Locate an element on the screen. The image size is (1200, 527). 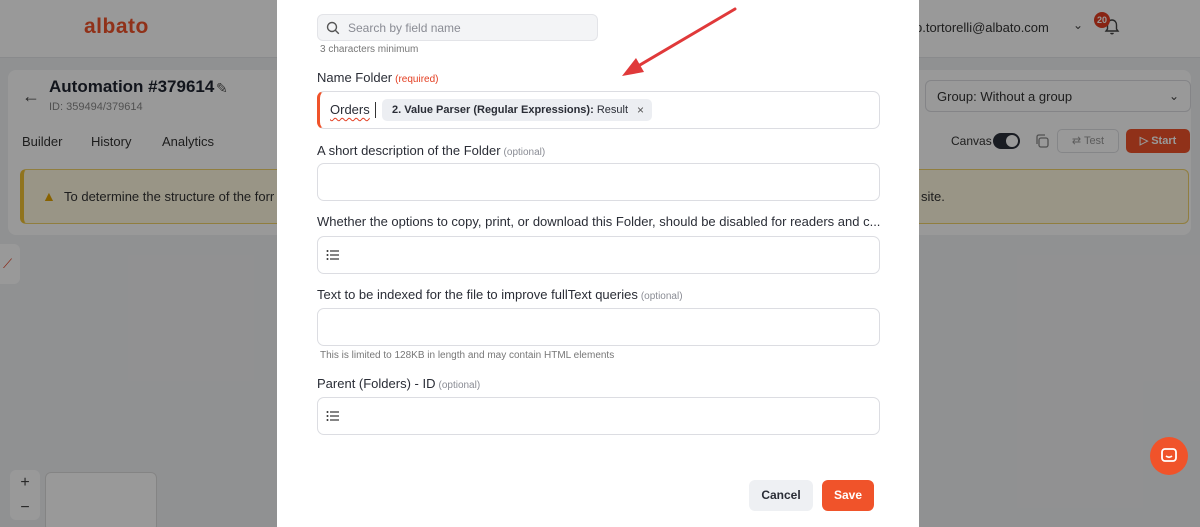
chip-field: Result is located at coordinates (612, 110).